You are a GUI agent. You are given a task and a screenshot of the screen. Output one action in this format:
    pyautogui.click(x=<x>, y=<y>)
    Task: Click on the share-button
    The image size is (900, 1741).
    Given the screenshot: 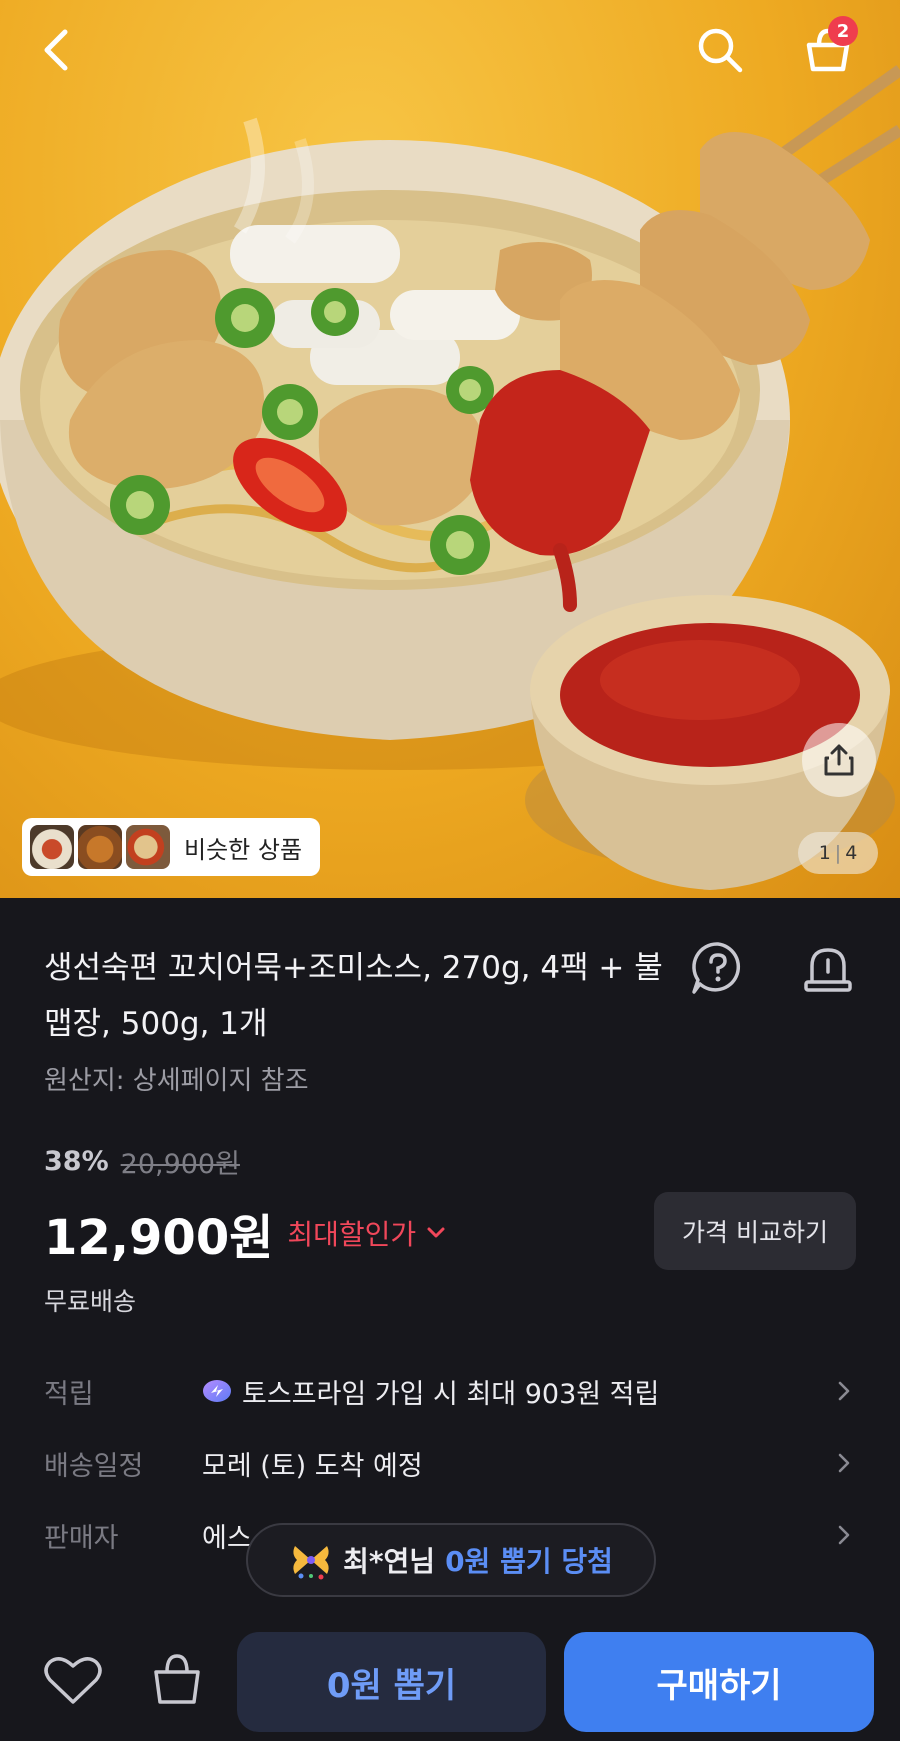 What is the action you would take?
    pyautogui.click(x=839, y=760)
    